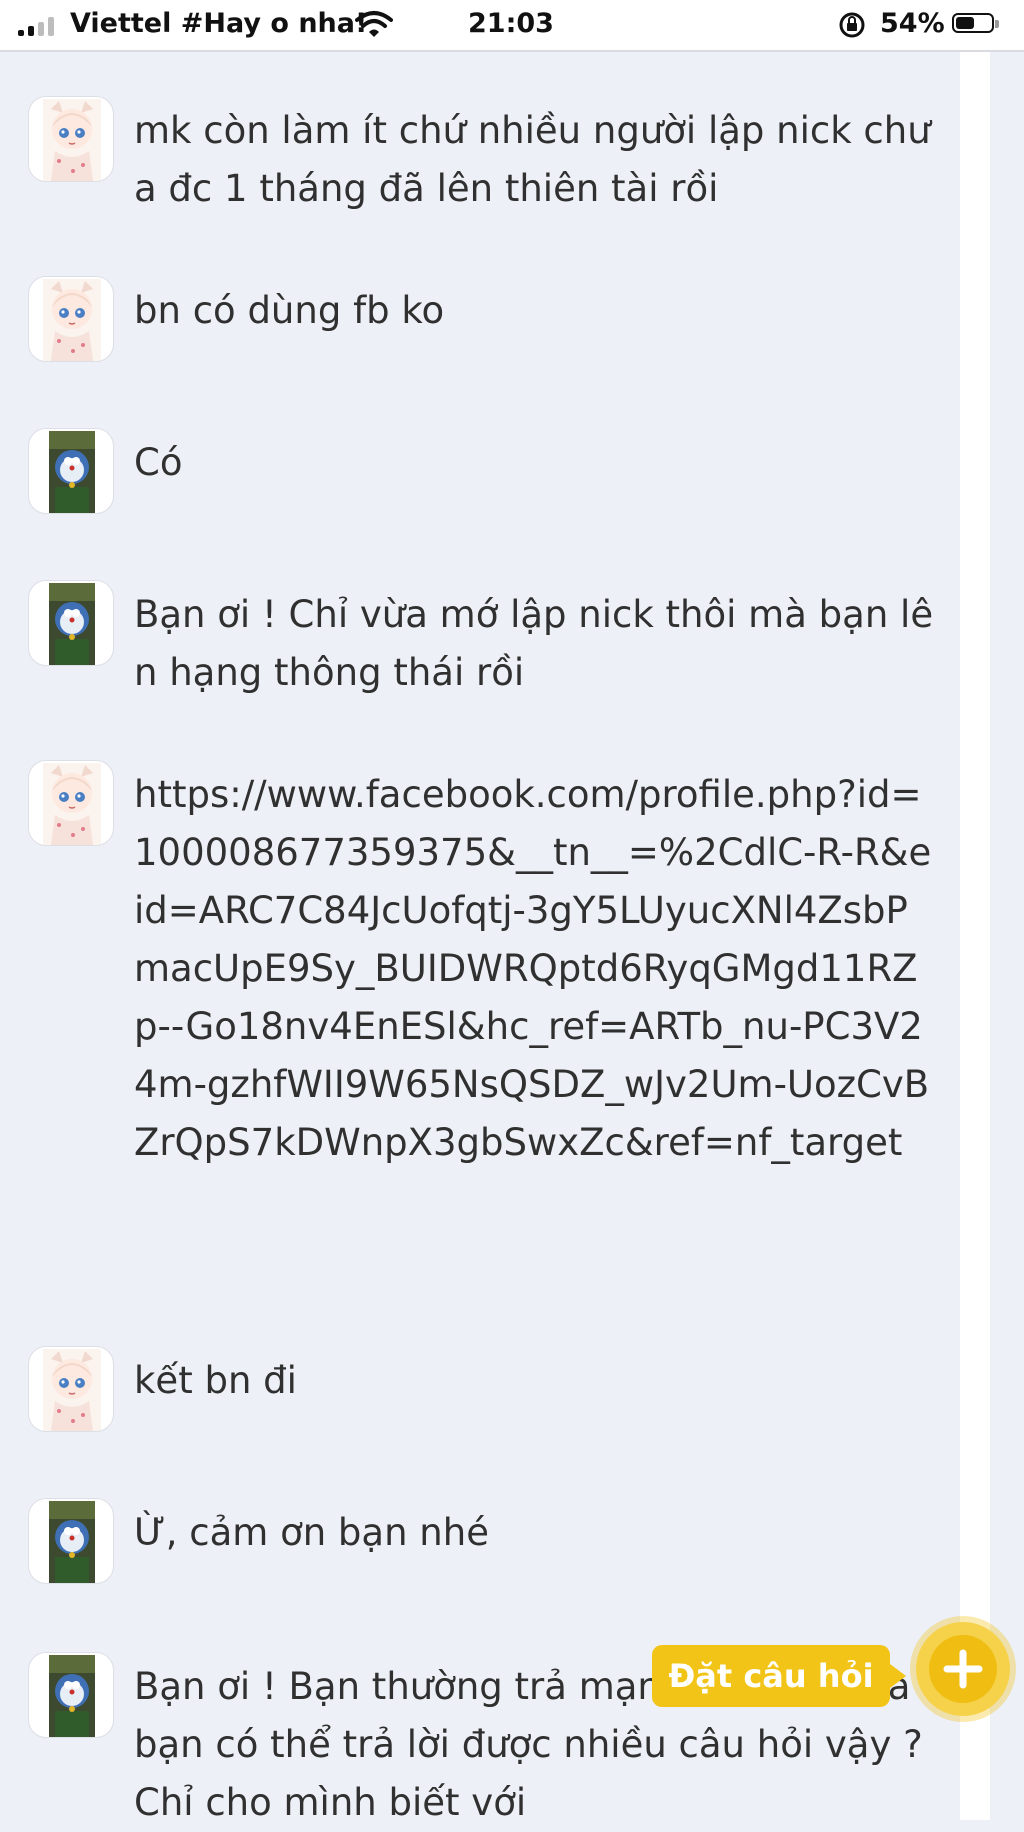 Image resolution: width=1024 pixels, height=1832 pixels. Describe the element at coordinates (158, 462) in the screenshot. I see `comment-text: Có` at that location.